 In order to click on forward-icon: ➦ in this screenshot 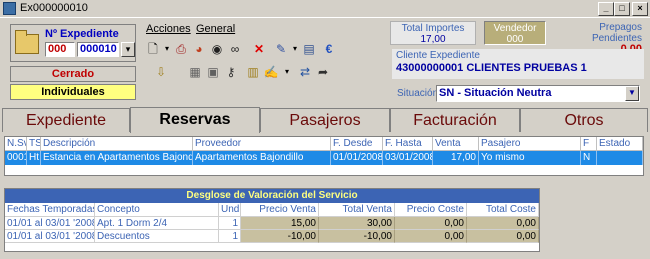, I will do `click(323, 72)`.